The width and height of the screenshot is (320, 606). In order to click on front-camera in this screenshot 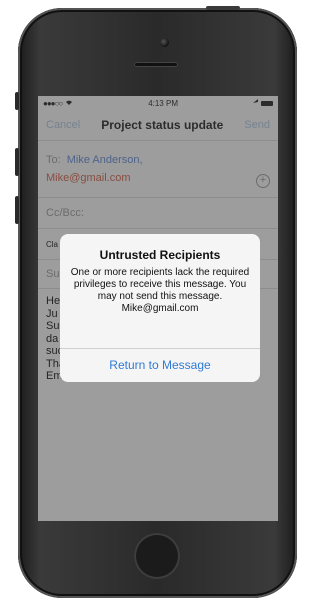, I will do `click(164, 42)`.